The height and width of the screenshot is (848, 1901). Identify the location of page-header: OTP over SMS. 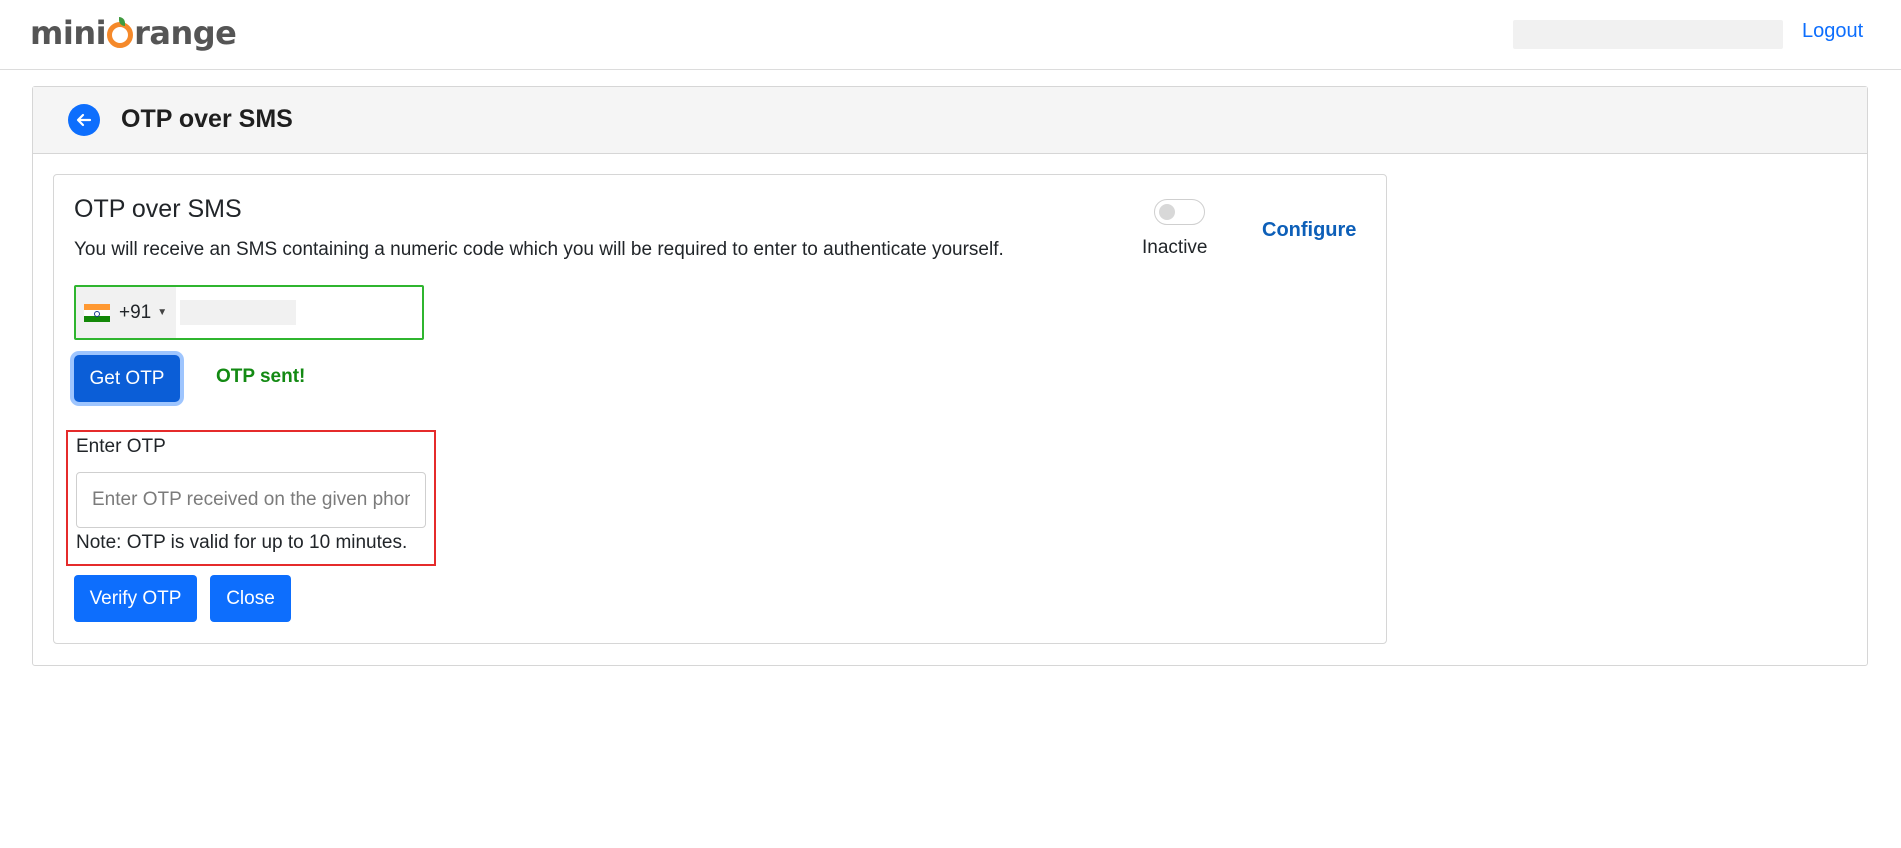
(950, 120).